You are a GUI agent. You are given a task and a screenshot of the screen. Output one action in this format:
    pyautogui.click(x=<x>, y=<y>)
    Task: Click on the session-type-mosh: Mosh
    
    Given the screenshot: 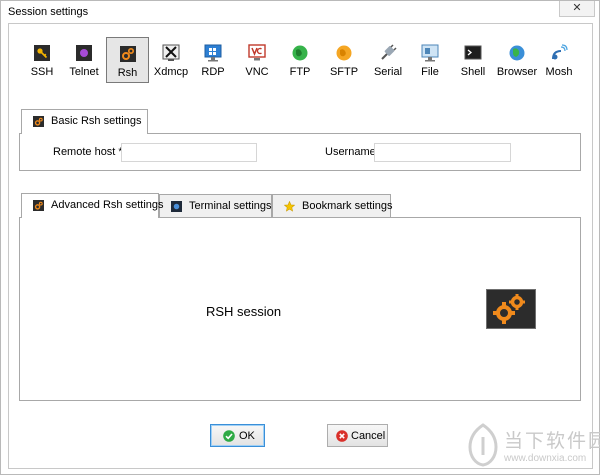 What is the action you would take?
    pyautogui.click(x=559, y=60)
    